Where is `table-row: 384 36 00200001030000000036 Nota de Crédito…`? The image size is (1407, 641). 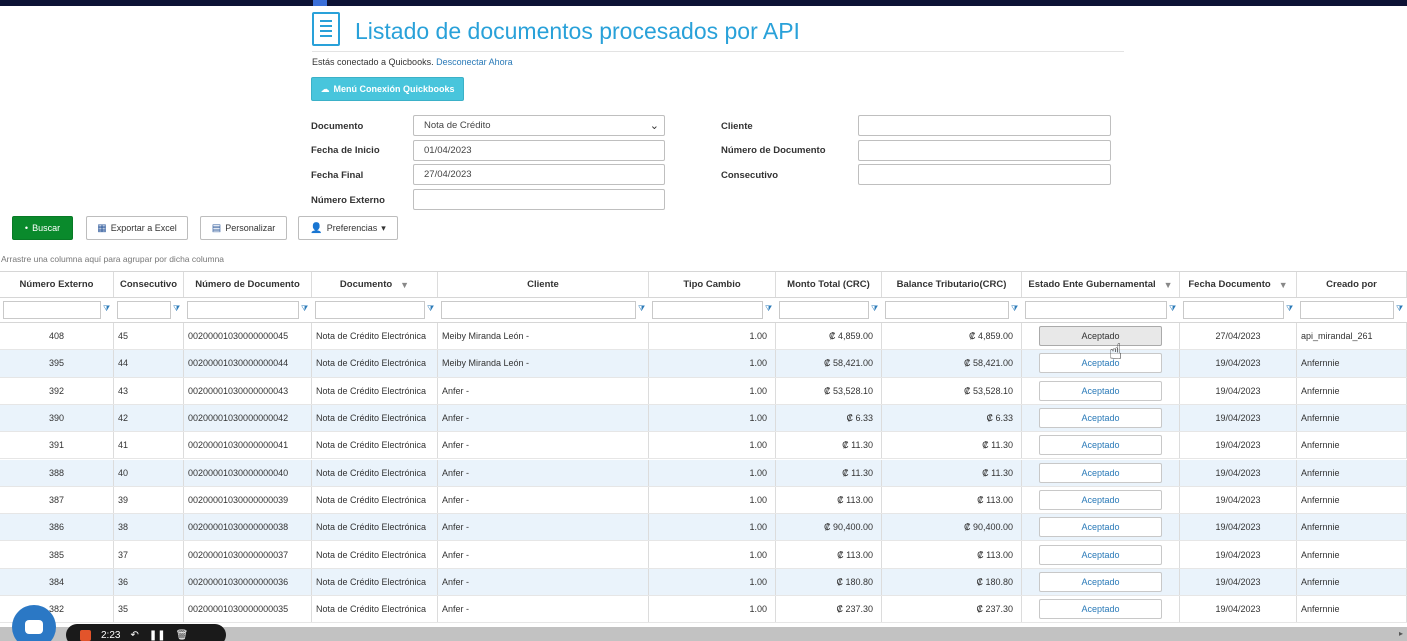
table-row: 384 36 00200001030000000036 Nota de Crédito… is located at coordinates (703, 582).